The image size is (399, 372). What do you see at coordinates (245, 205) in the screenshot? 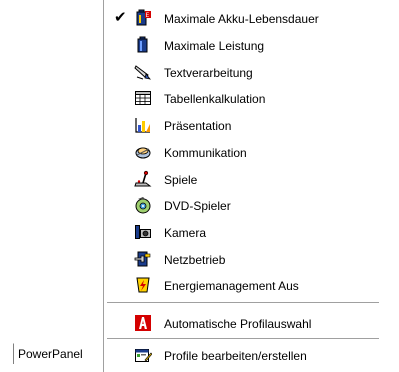
I see `menu-item-dvd-spieler: DVD-Spieler` at bounding box center [245, 205].